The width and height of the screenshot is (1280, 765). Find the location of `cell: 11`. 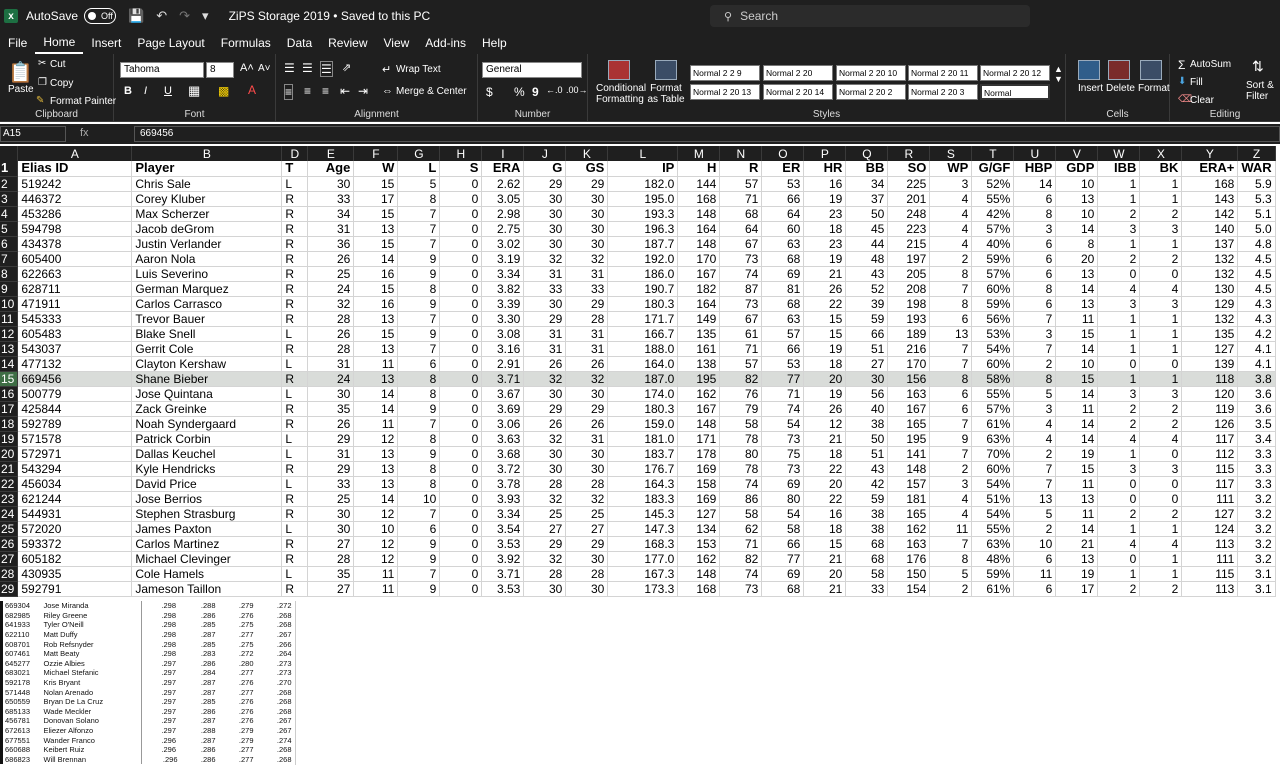

cell: 11 is located at coordinates (376, 589).